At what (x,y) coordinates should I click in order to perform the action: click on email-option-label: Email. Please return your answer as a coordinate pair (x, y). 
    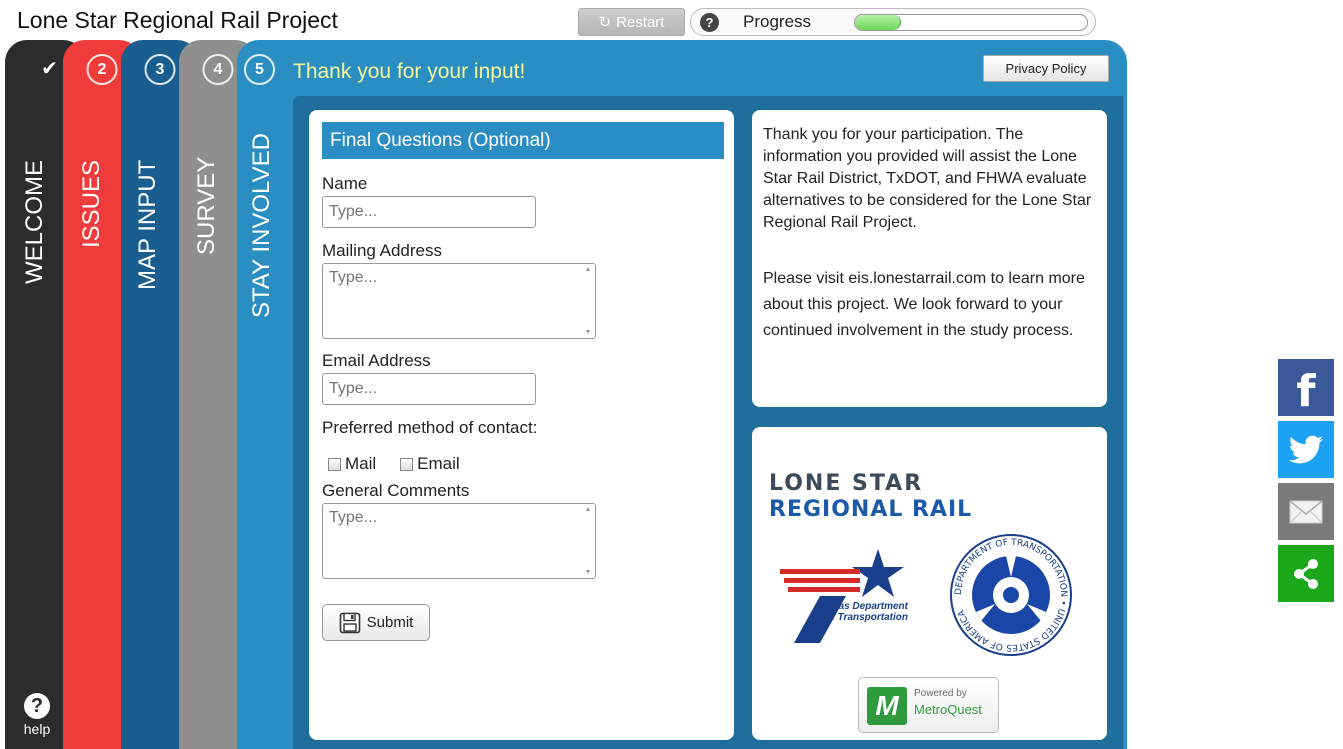
    Looking at the image, I should click on (438, 463).